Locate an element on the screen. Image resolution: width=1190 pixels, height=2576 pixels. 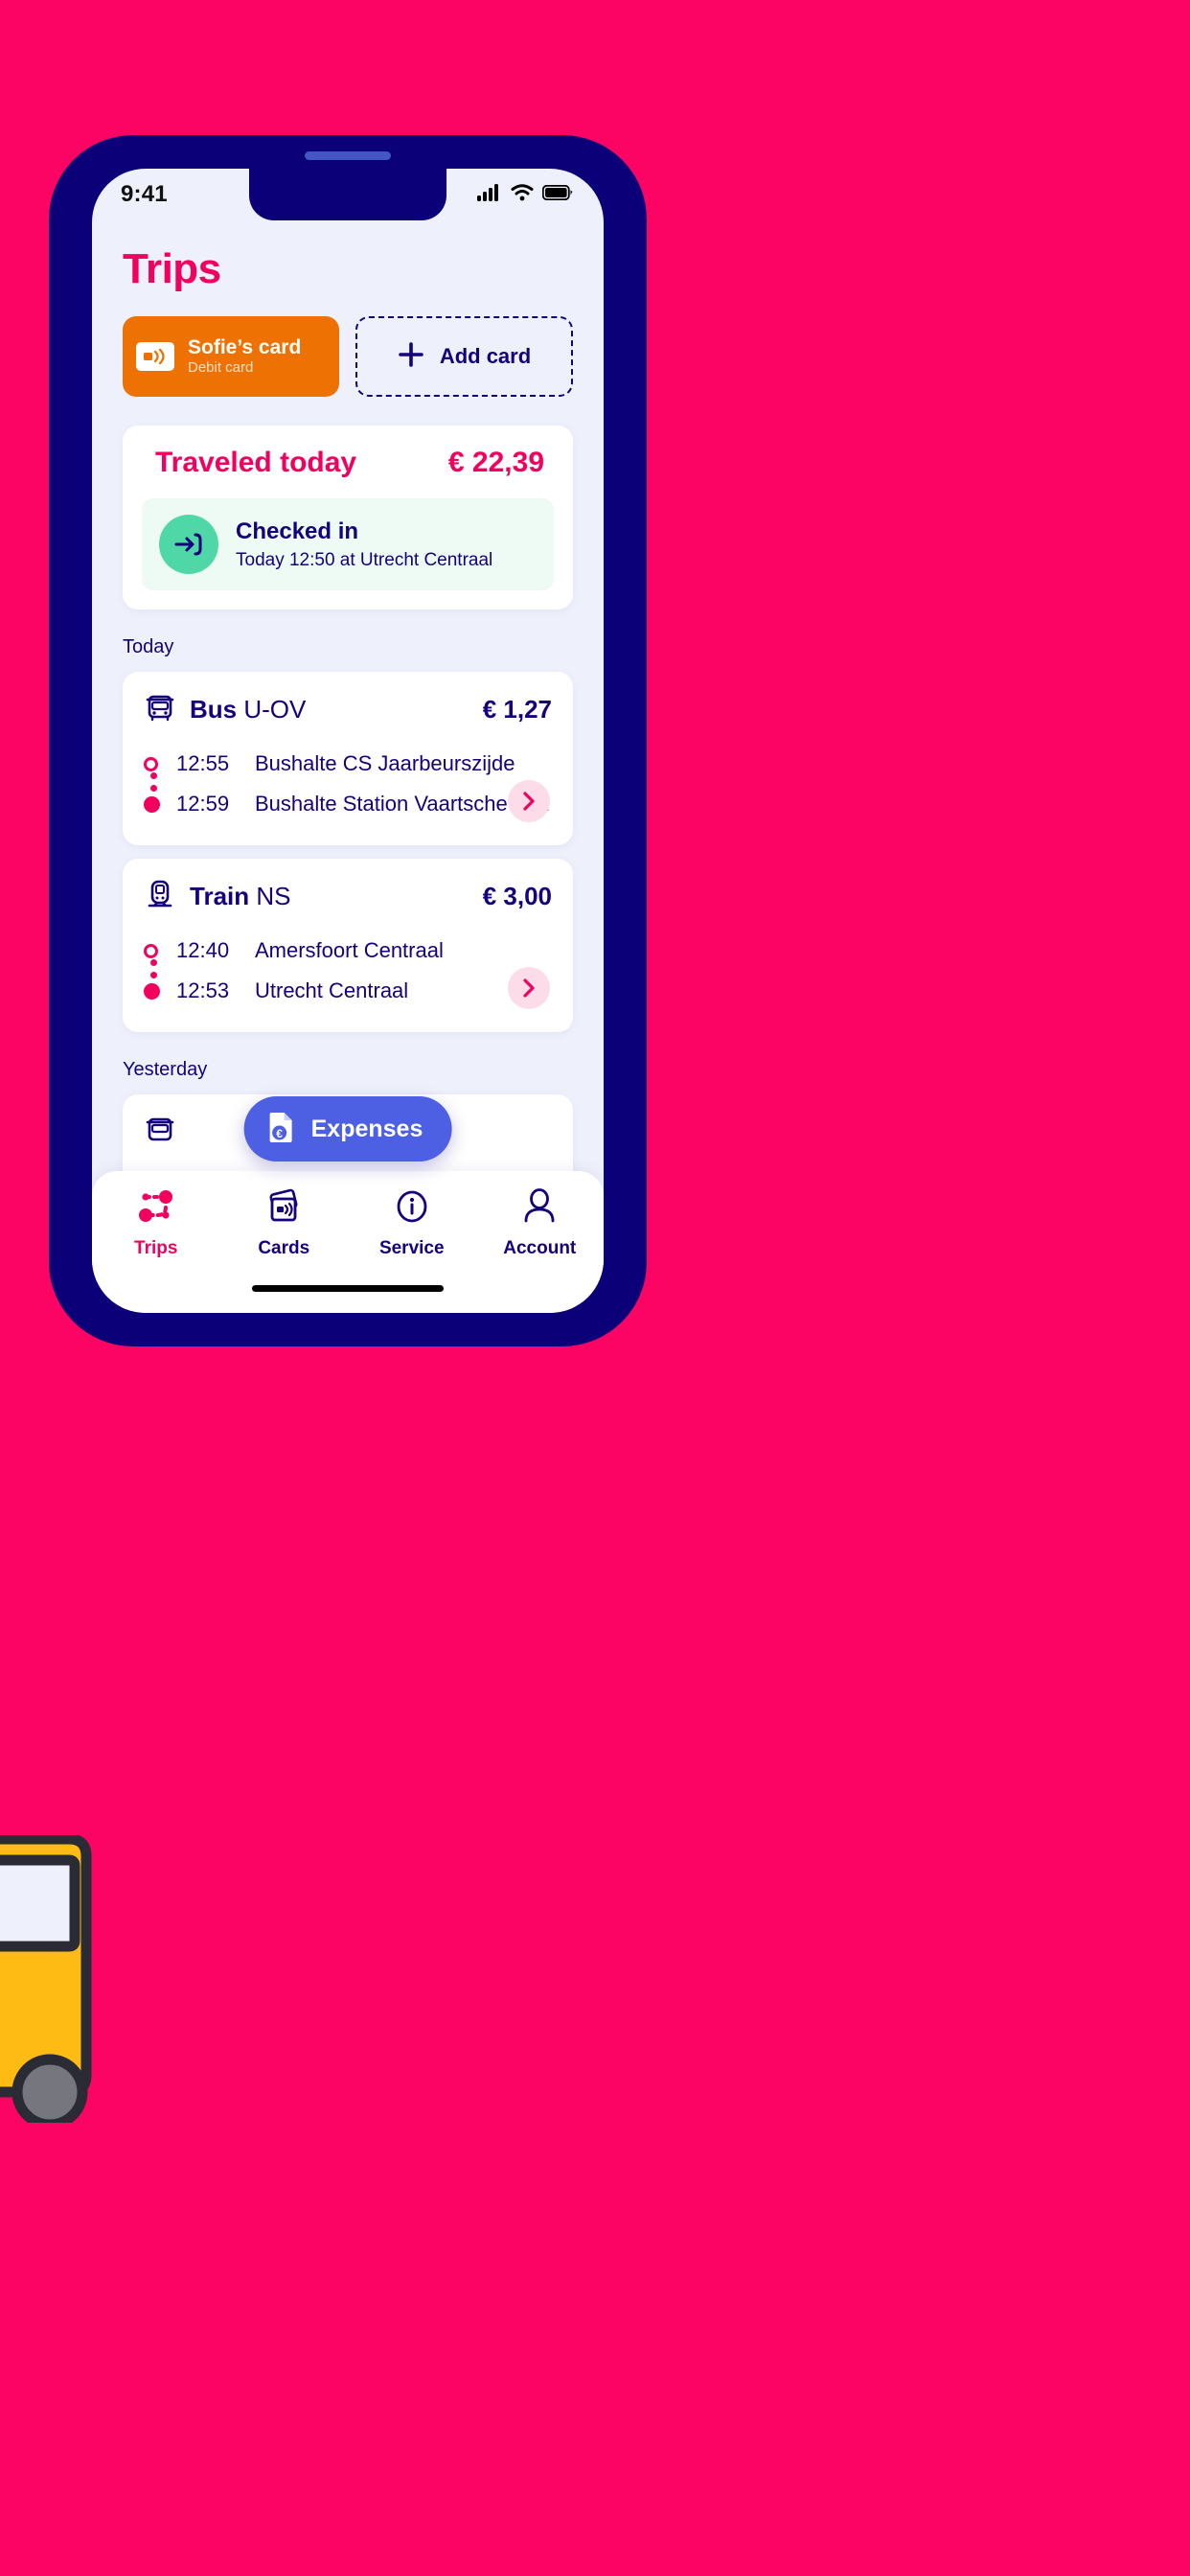
wifi-icon is located at coordinates (523, 194).